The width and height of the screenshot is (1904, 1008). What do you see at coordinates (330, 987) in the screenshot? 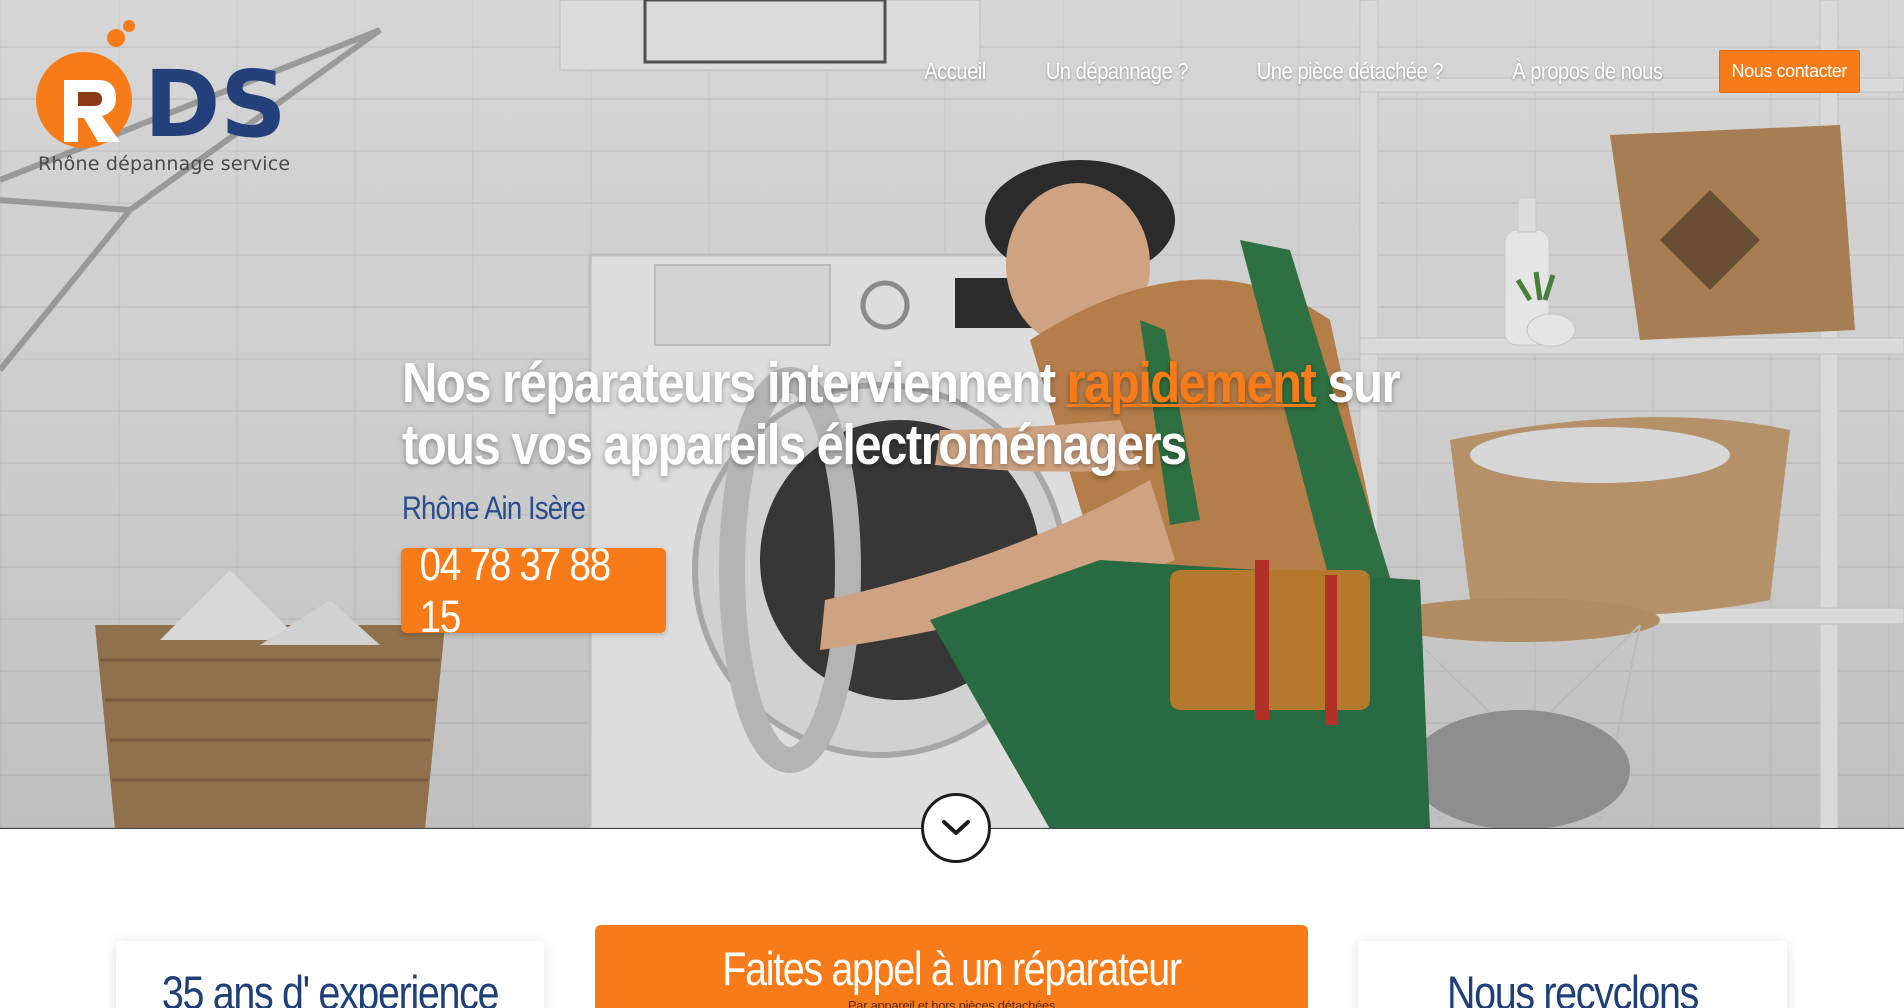
I see `experience-card-title: 35 ans d' experience` at bounding box center [330, 987].